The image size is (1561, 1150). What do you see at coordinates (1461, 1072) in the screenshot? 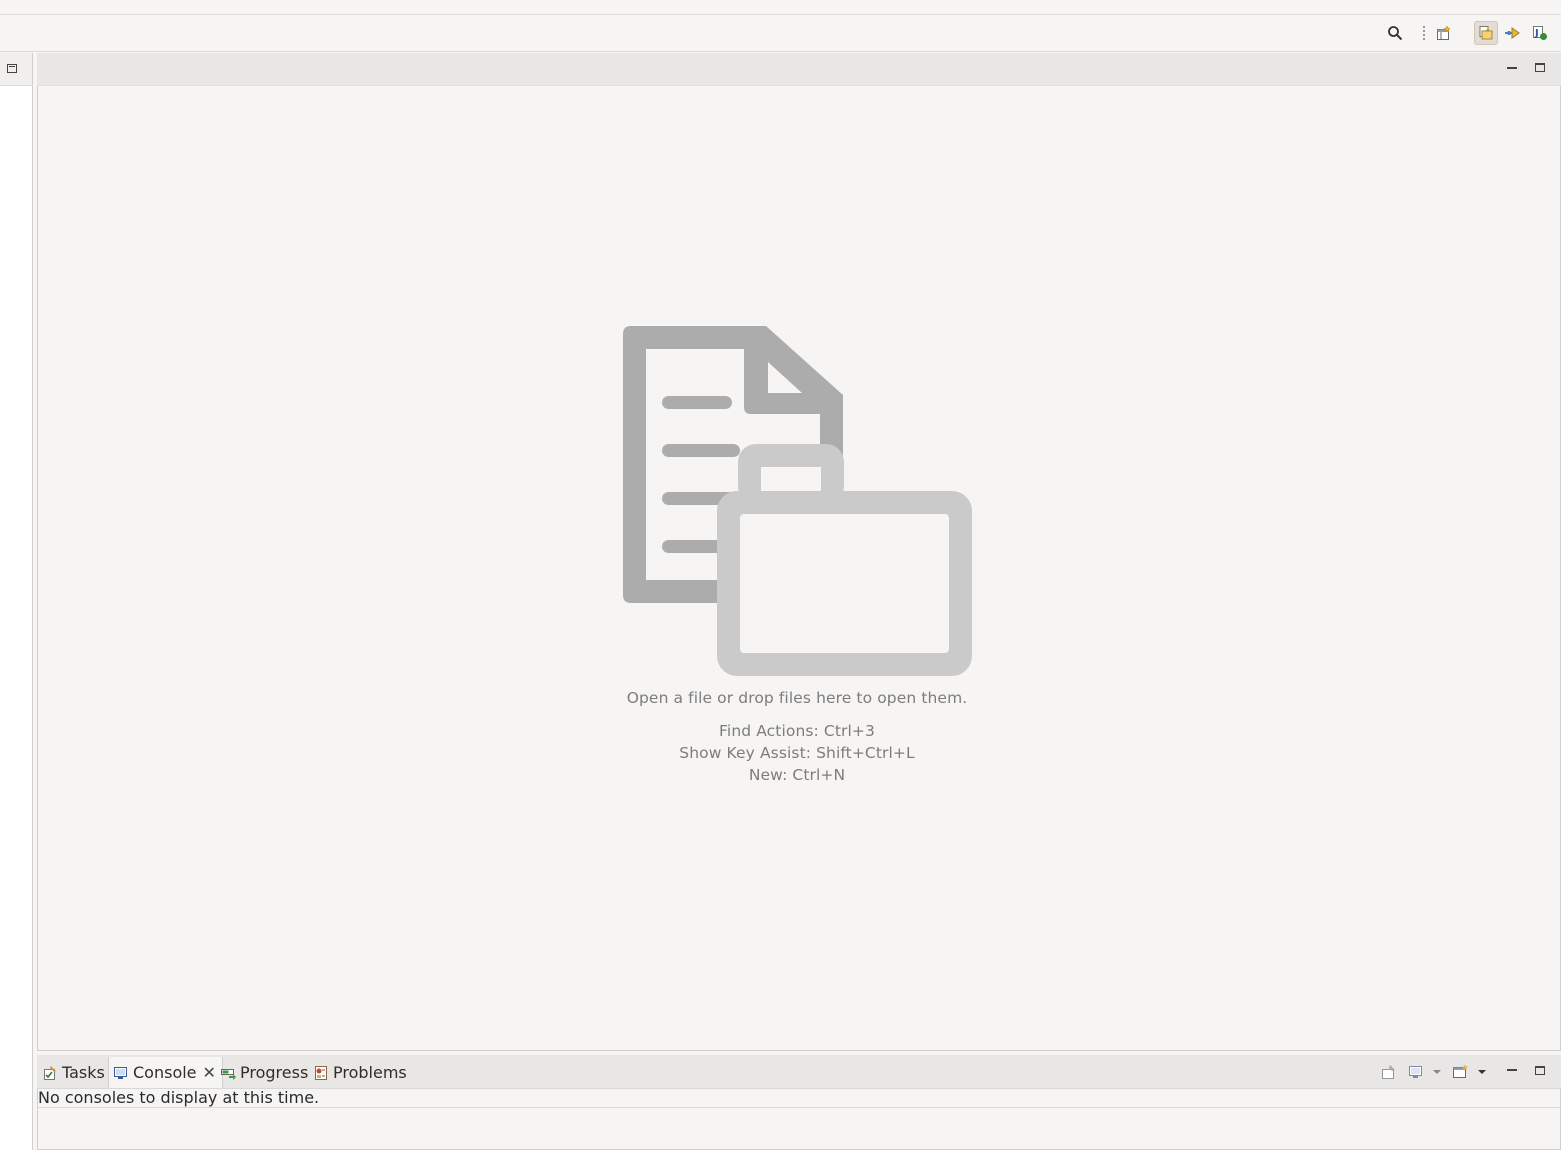
I see `open-console-icon` at bounding box center [1461, 1072].